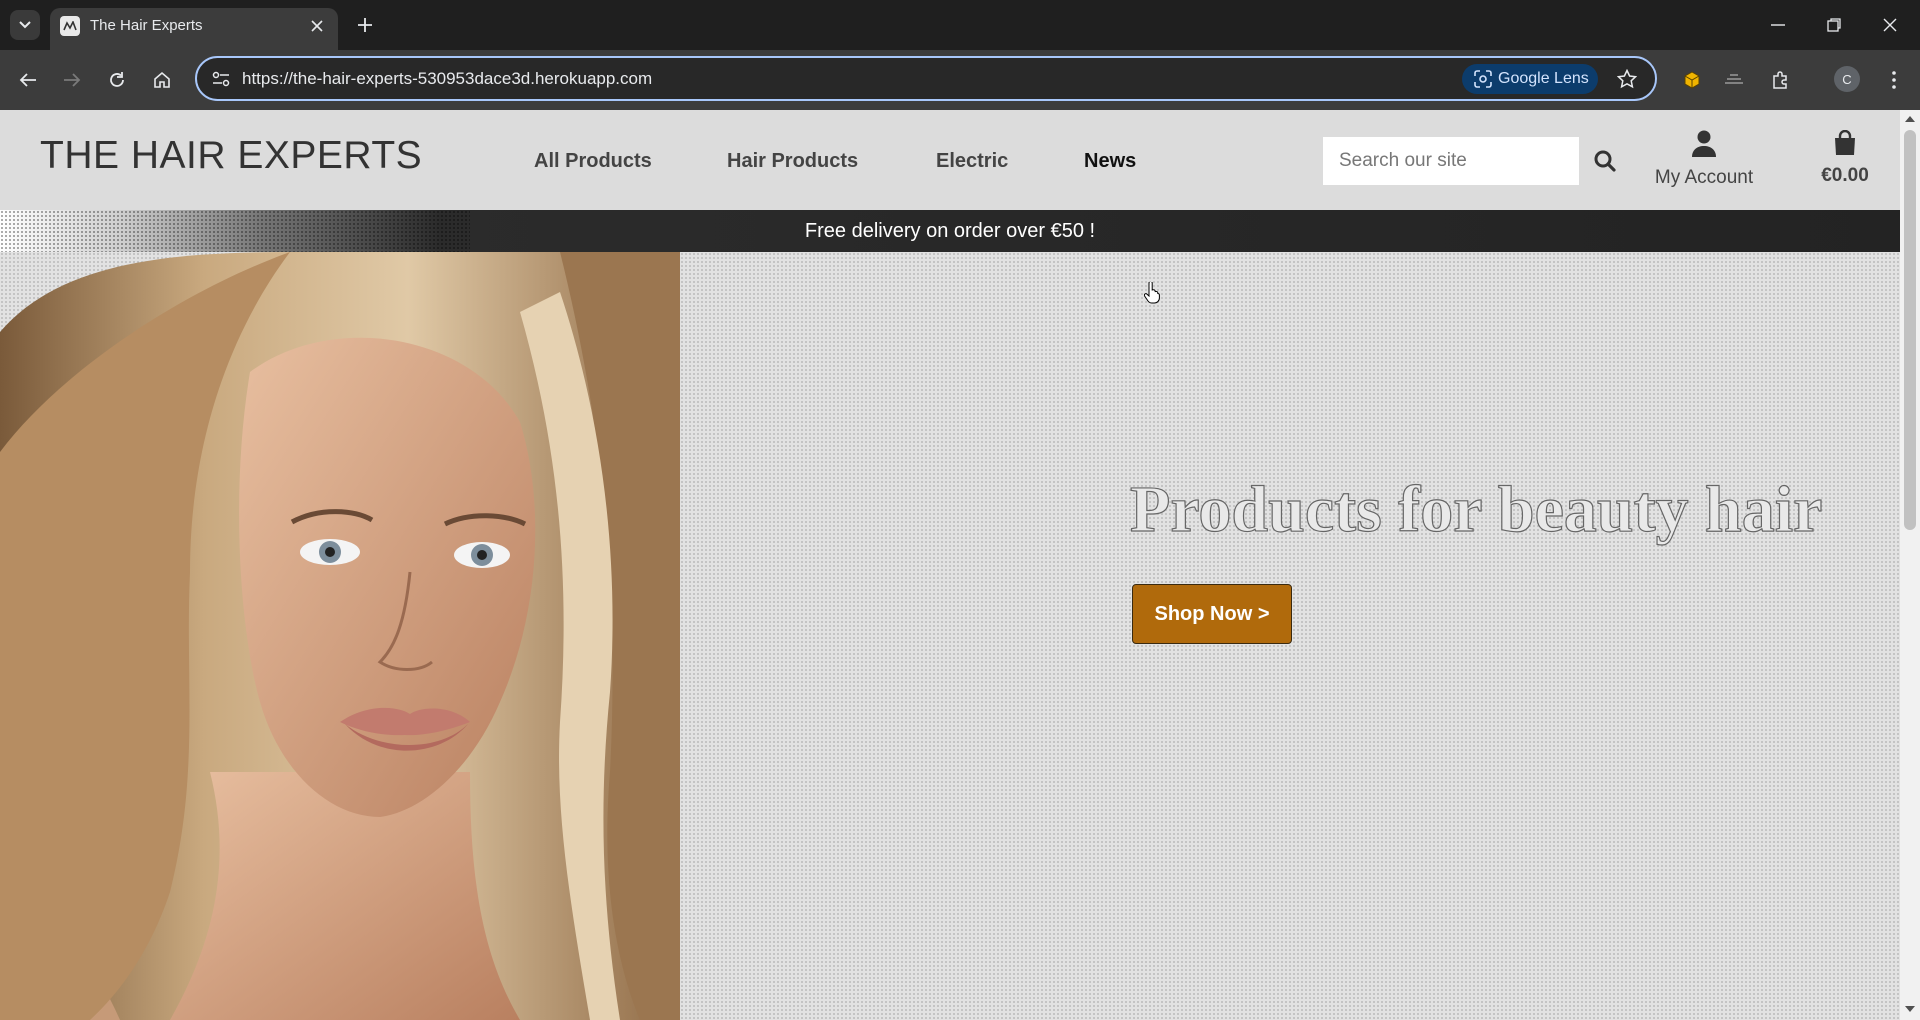 This screenshot has height=1020, width=1920. I want to click on minimize-icon, so click(1778, 25).